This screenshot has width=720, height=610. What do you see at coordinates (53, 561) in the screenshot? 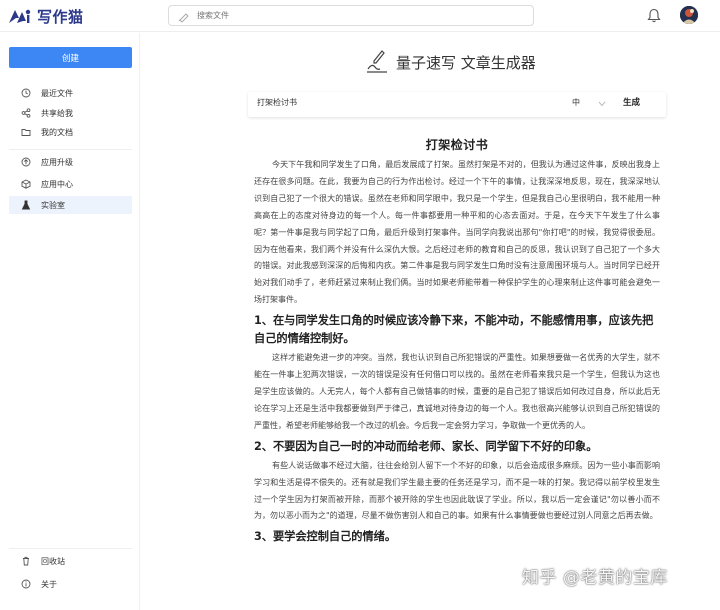
I see `sidebar-item-label: 回收站` at bounding box center [53, 561].